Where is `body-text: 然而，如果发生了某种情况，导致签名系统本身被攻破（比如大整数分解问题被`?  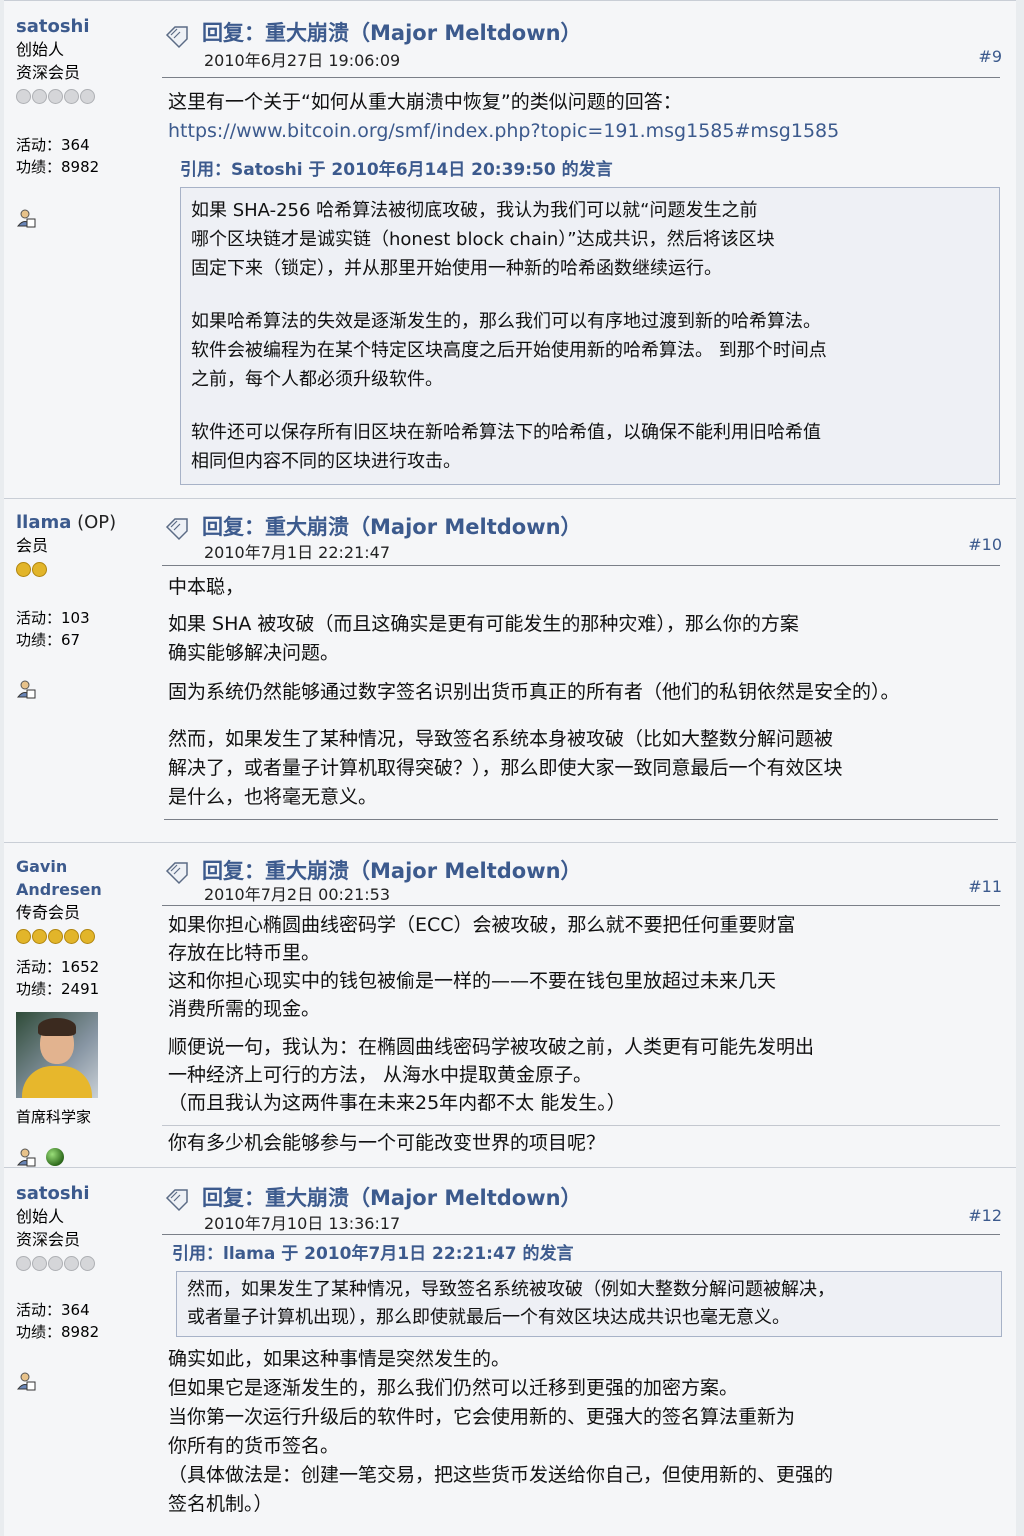 body-text: 然而，如果发生了某种情况，导致签名系统本身被攻破（比如大整数分解问题被 is located at coordinates (501, 739).